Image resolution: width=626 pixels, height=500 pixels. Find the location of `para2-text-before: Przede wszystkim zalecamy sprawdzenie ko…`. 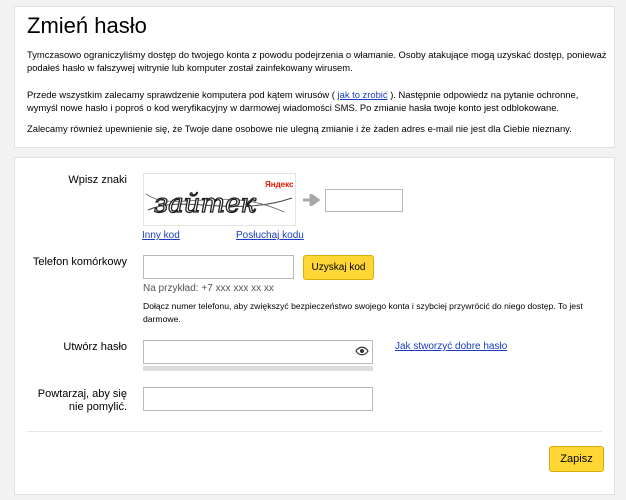

para2-text-before: Przede wszystkim zalecamy sprawdzenie ko… is located at coordinates (181, 94).